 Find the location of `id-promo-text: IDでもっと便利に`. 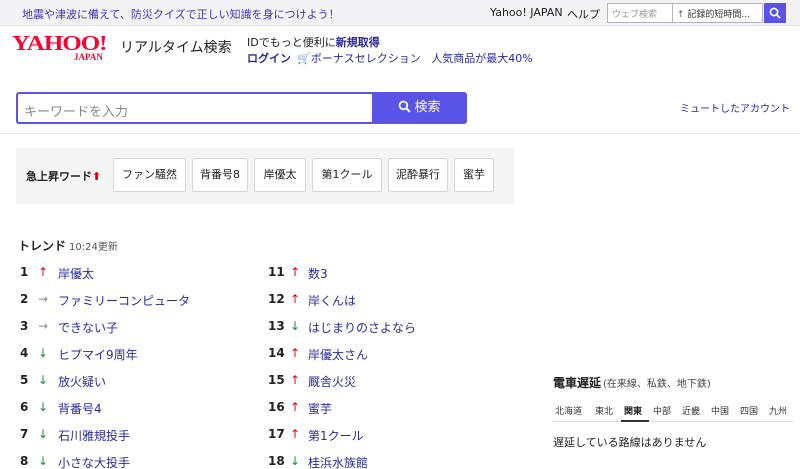

id-promo-text: IDでもっと便利に is located at coordinates (291, 42).